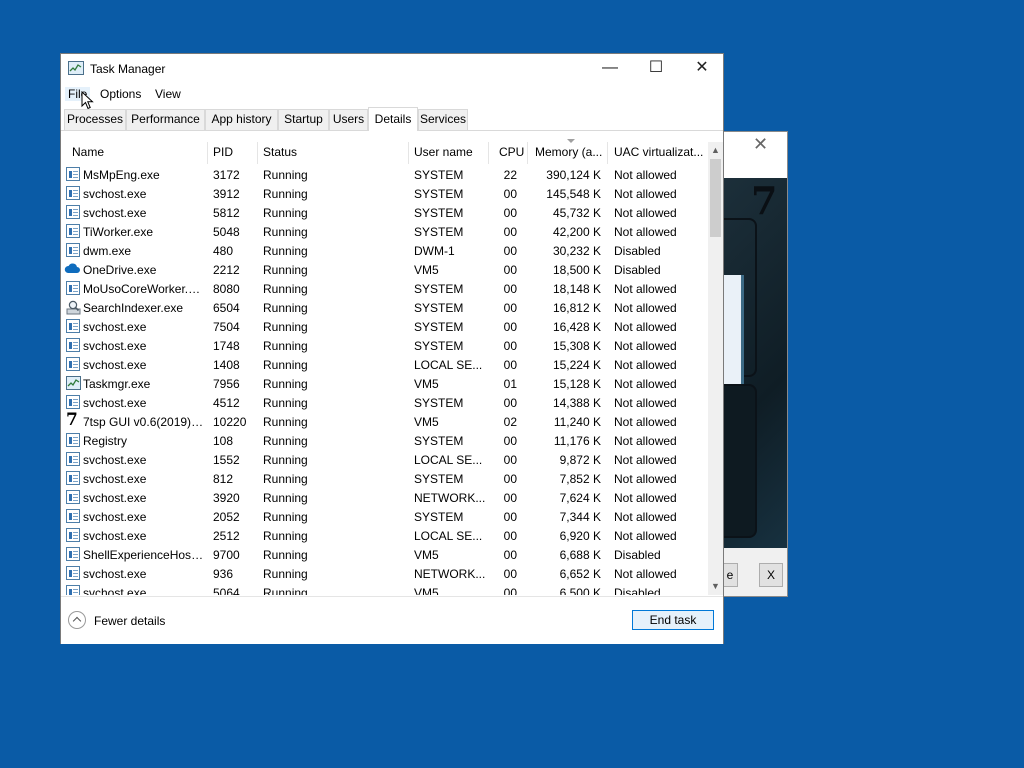 The height and width of the screenshot is (768, 1024). I want to click on seven-tsp-icon: 7, so click(72, 420).